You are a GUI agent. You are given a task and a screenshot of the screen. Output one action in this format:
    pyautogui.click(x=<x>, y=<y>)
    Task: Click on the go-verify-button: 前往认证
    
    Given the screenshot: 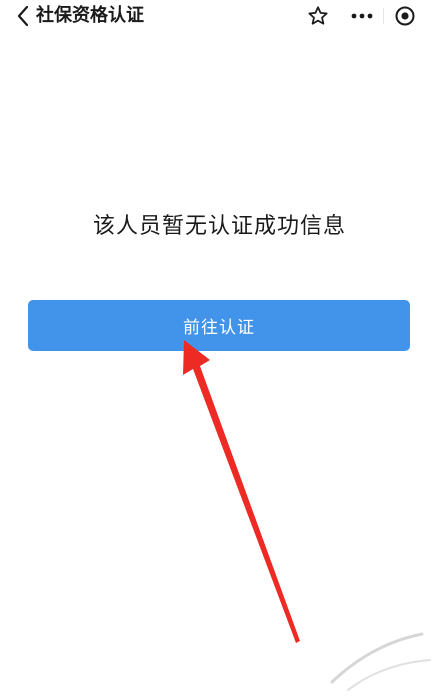 What is the action you would take?
    pyautogui.click(x=219, y=325)
    